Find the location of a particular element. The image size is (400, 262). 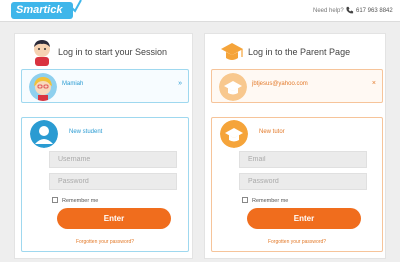

student-account-name: Mamiah is located at coordinates (73, 84).